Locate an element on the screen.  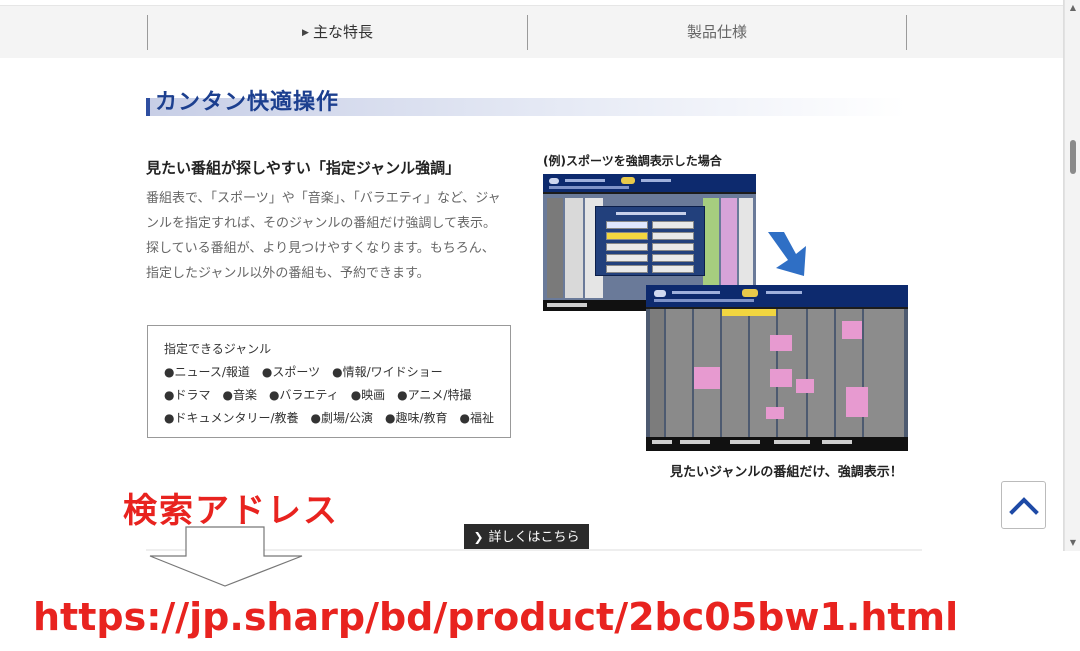
back-to-top-button is located at coordinates (1023, 505).